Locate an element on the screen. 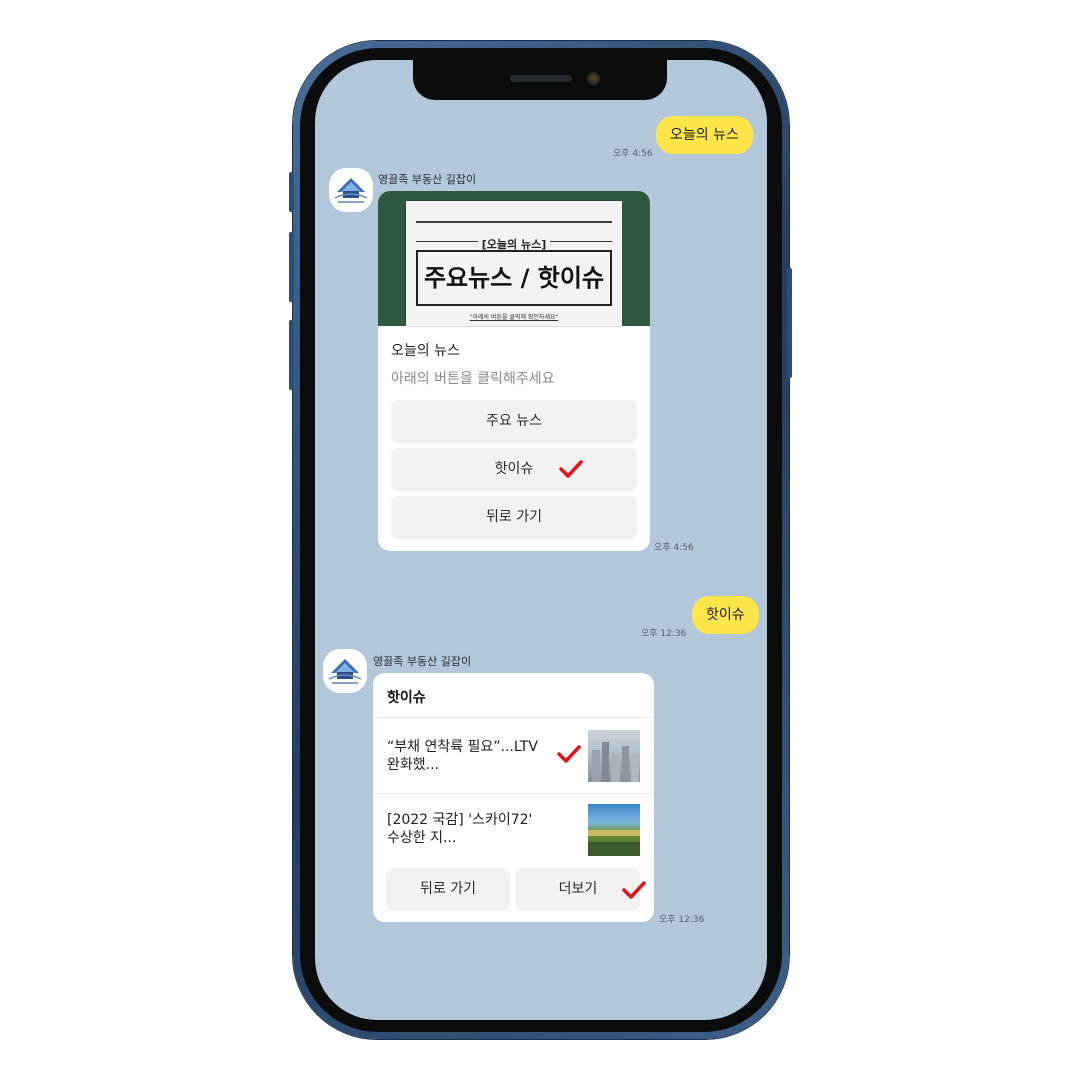 The width and height of the screenshot is (1080, 1080). more-button: 더보기 is located at coordinates (581, 889).